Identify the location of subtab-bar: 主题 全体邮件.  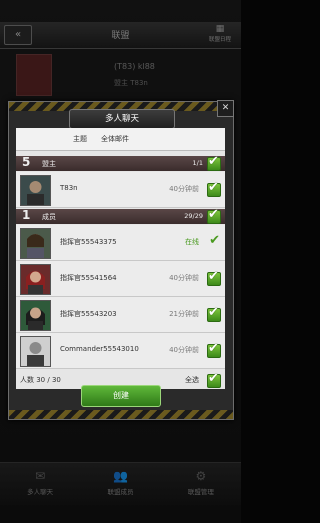
(120, 139).